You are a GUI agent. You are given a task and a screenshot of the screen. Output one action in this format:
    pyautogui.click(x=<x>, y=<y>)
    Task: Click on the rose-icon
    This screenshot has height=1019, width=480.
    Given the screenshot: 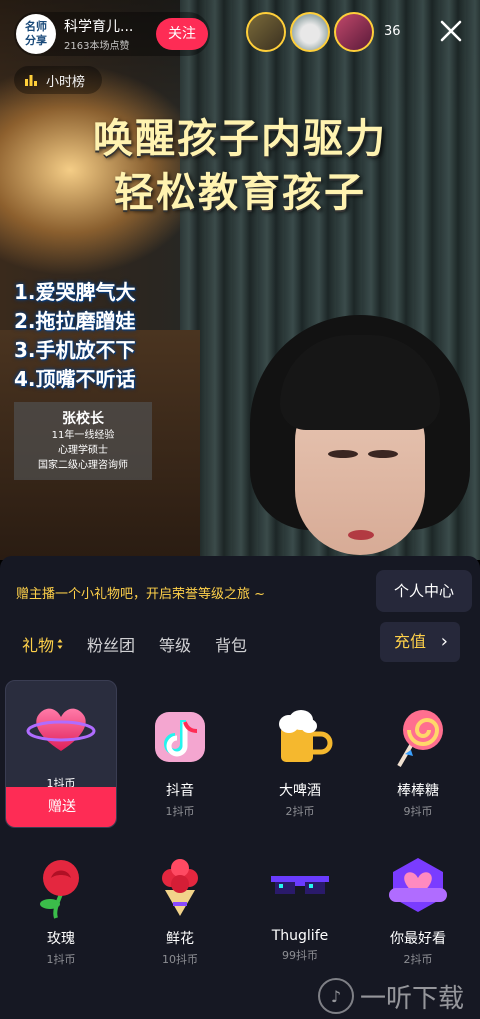 What is the action you would take?
    pyautogui.click(x=59, y=889)
    